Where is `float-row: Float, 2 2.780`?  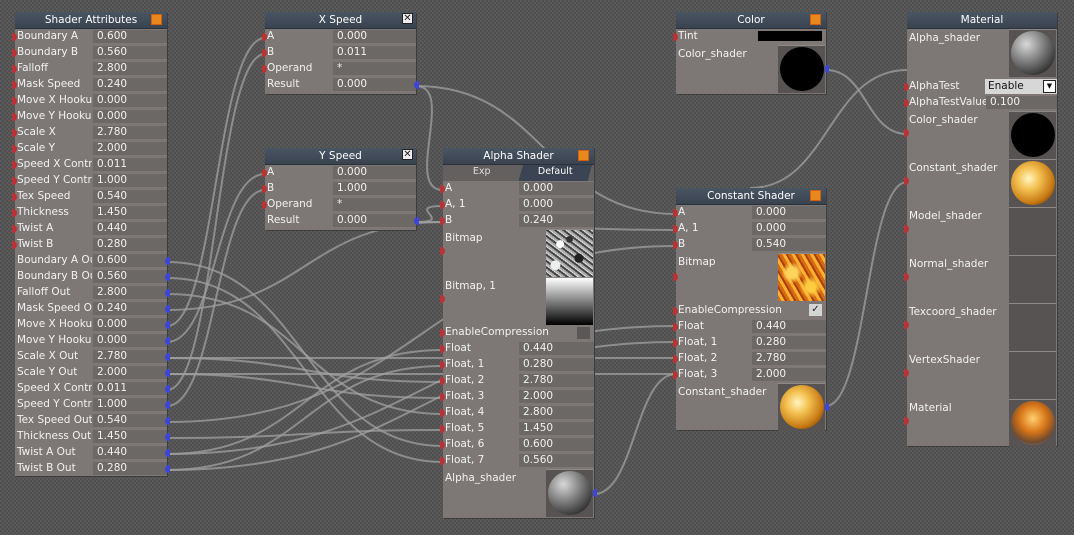
float-row: Float, 2 2.780 is located at coordinates (517, 381).